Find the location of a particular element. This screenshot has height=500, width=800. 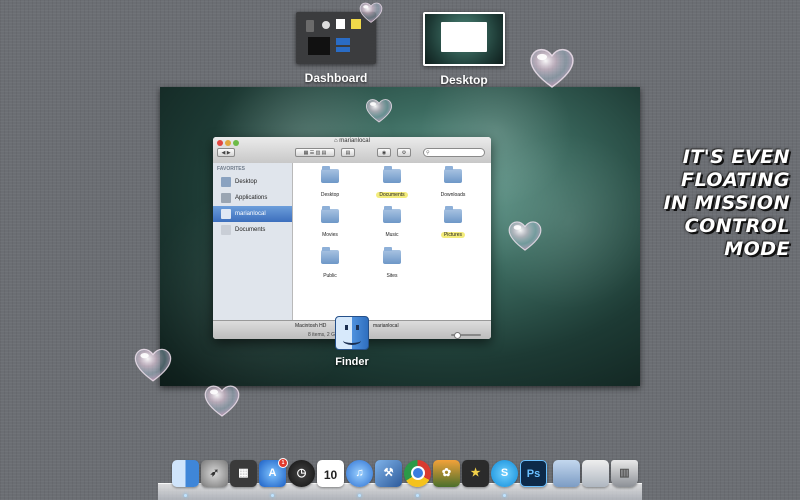

mini-finder-window is located at coordinates (464, 37).